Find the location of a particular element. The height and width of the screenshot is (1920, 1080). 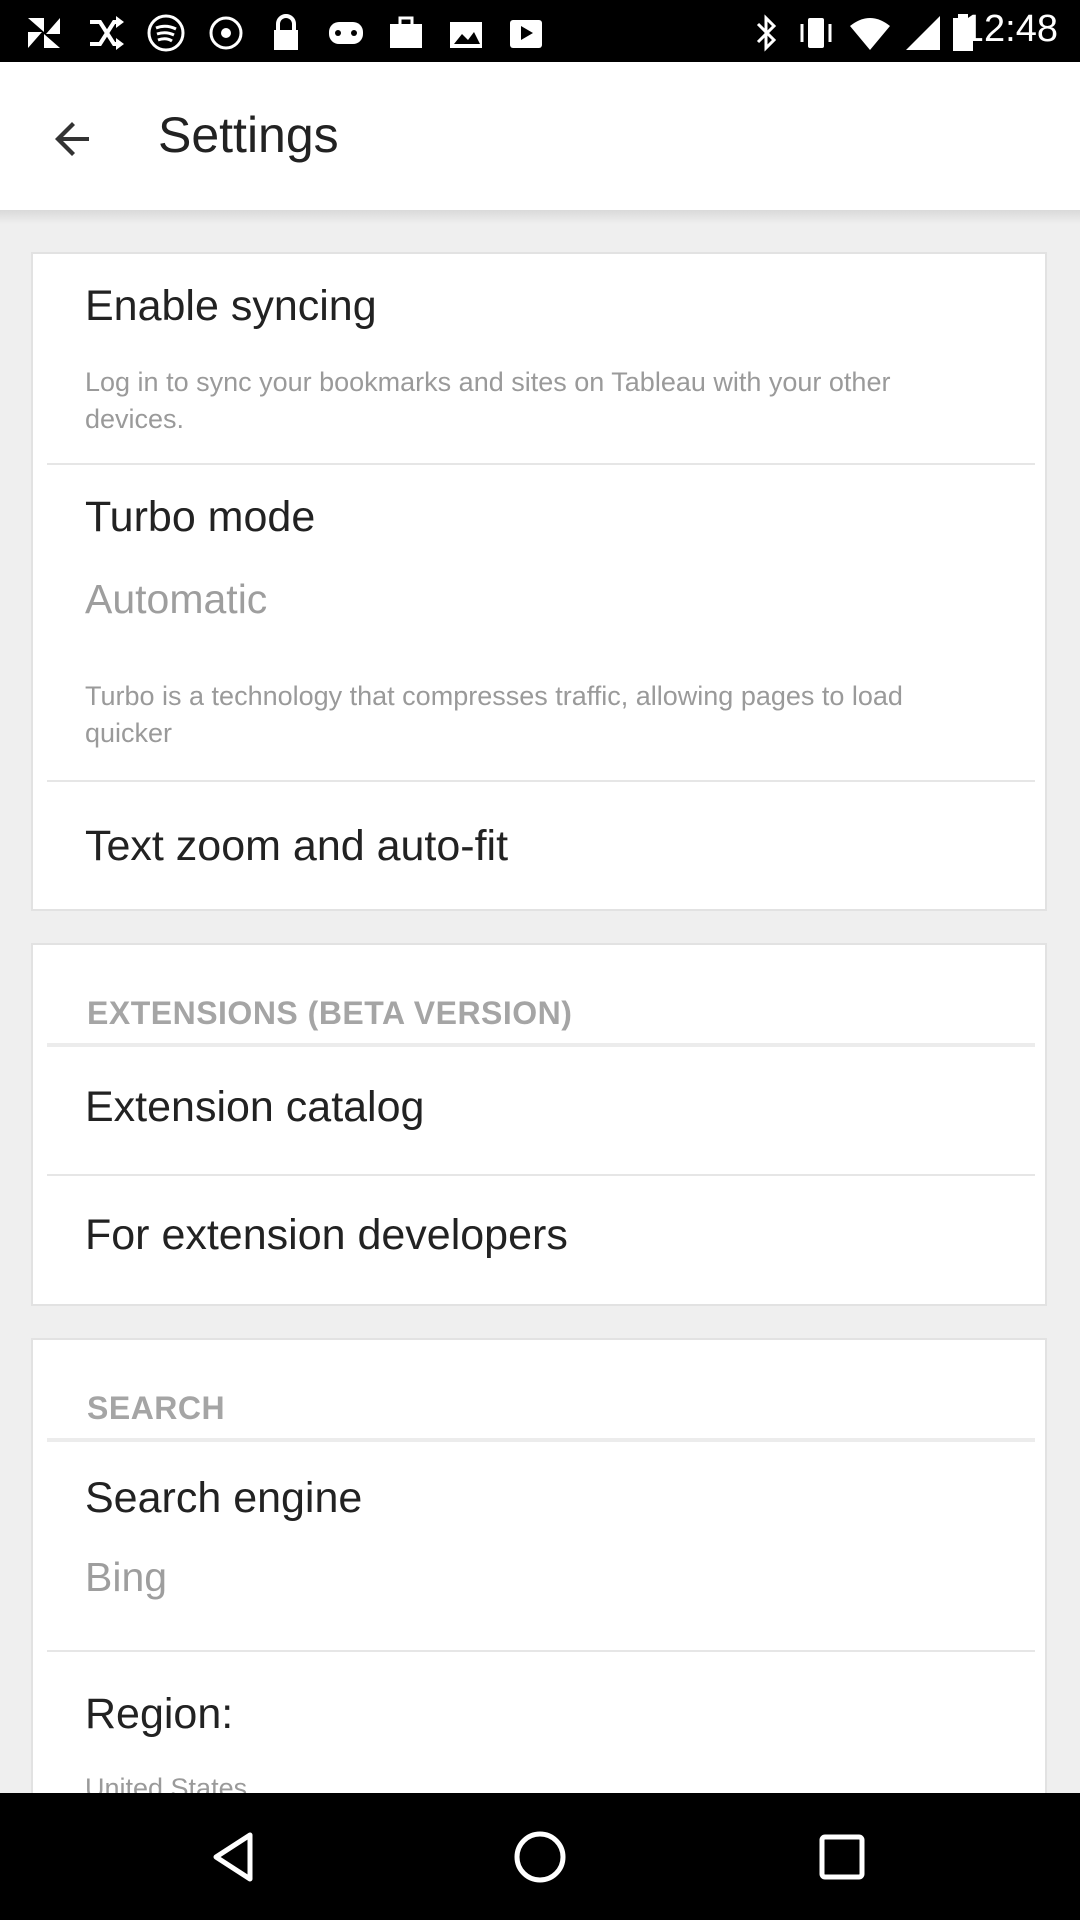

nav-home-button is located at coordinates (540, 1857).